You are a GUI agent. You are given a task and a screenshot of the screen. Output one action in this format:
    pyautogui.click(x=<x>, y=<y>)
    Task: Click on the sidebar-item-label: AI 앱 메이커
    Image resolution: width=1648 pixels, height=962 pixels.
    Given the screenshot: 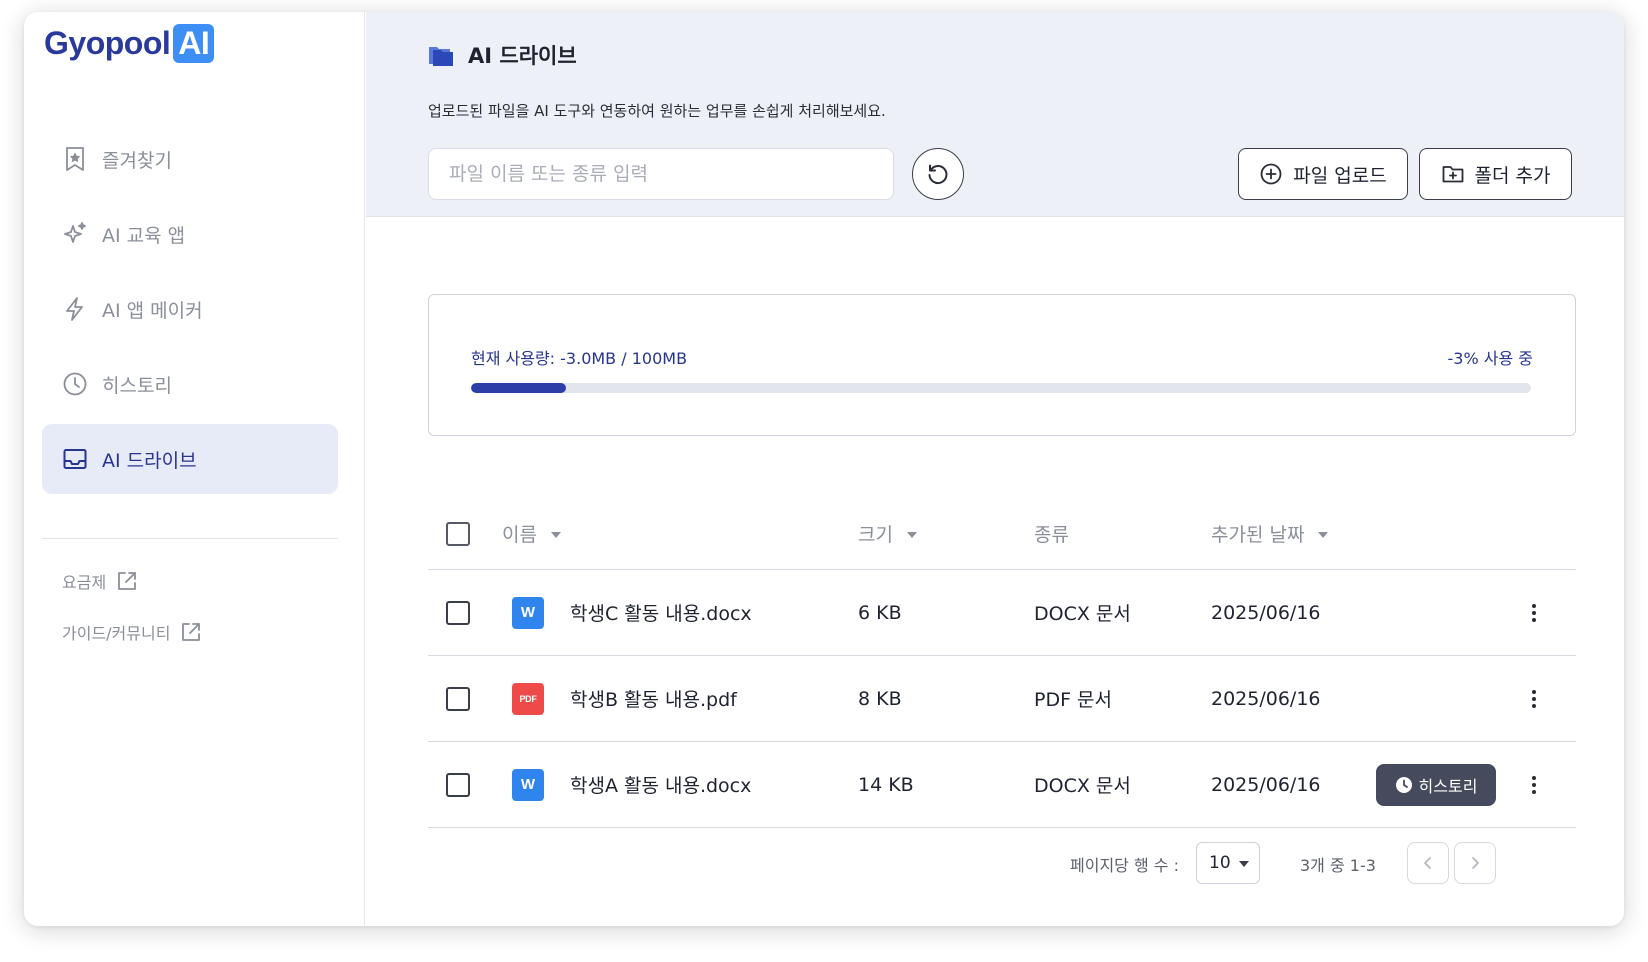 What is the action you would take?
    pyautogui.click(x=152, y=310)
    